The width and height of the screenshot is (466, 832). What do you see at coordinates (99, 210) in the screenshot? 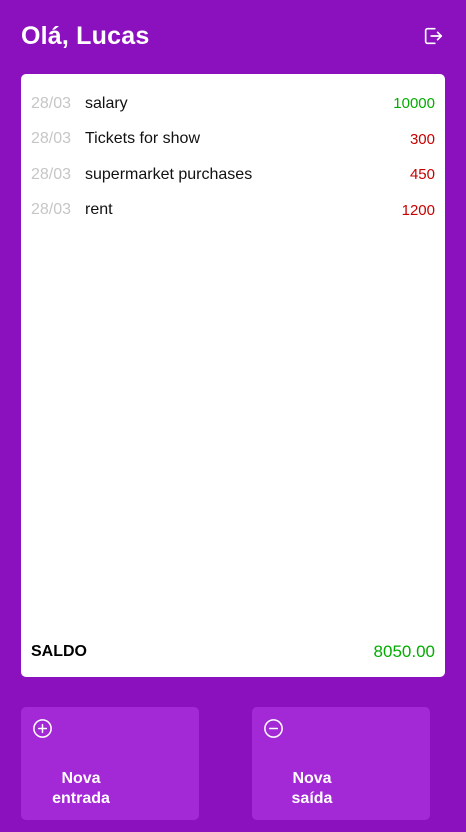
I see `transaction-description: rent` at bounding box center [99, 210].